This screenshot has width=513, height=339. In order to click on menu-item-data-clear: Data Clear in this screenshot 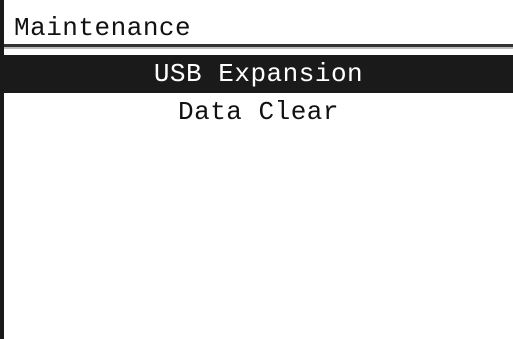, I will do `click(258, 112)`.